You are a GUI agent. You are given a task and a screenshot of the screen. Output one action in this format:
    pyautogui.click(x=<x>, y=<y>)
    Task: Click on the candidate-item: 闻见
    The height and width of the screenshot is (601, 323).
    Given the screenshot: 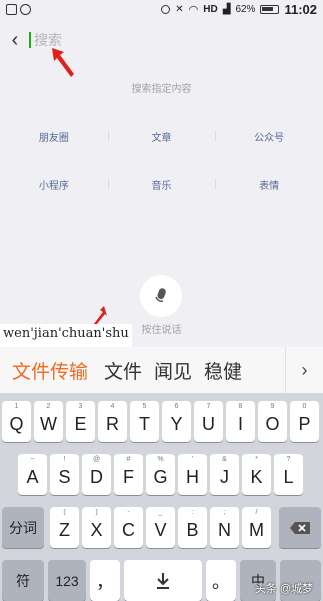 What is the action you would take?
    pyautogui.click(x=173, y=370)
    